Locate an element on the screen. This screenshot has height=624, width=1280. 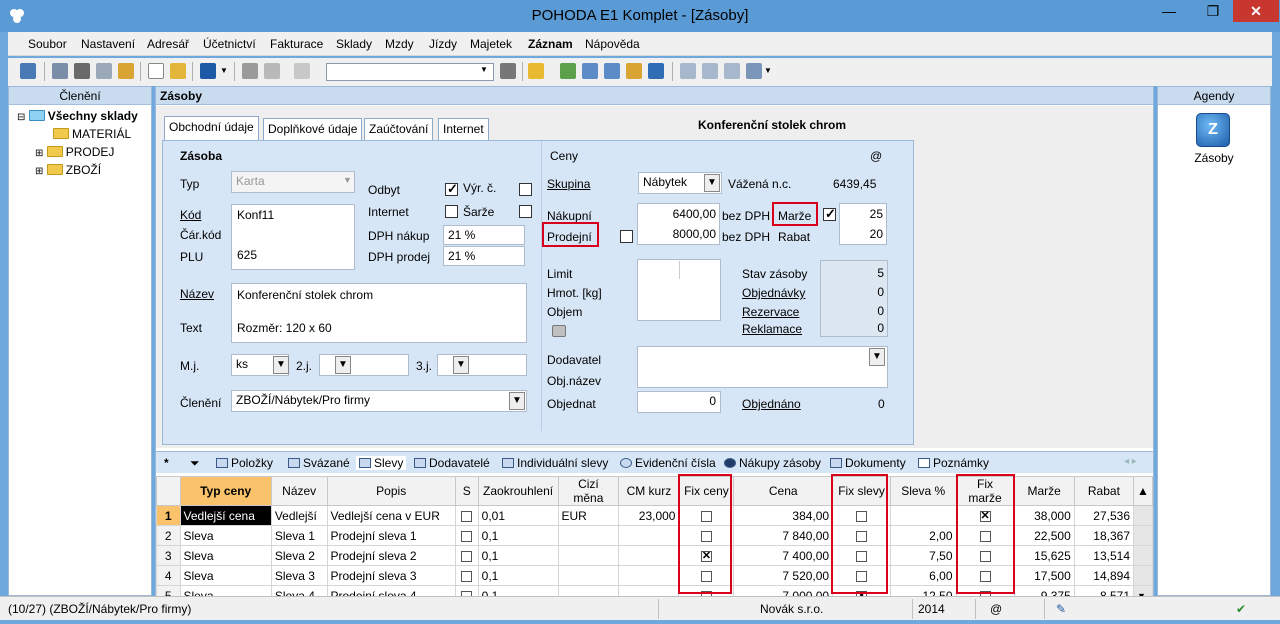
col-nazev: Název is located at coordinates (299, 491).